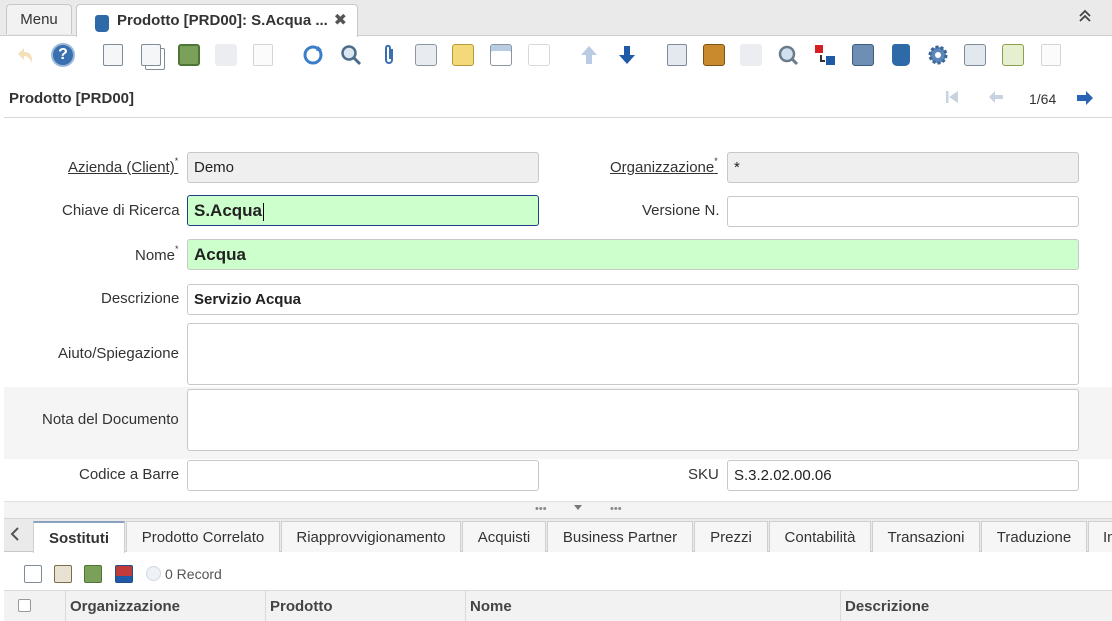 The image size is (1112, 621). What do you see at coordinates (1085, 100) in the screenshot?
I see `next-record-nav-icon` at bounding box center [1085, 100].